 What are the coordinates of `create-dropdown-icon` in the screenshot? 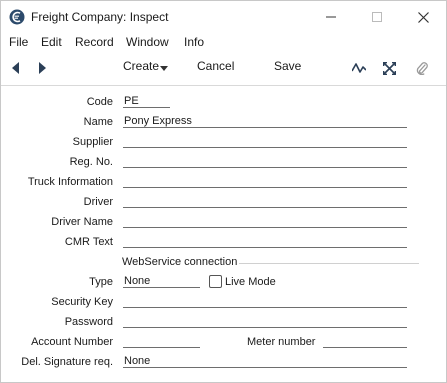 It's located at (164, 68).